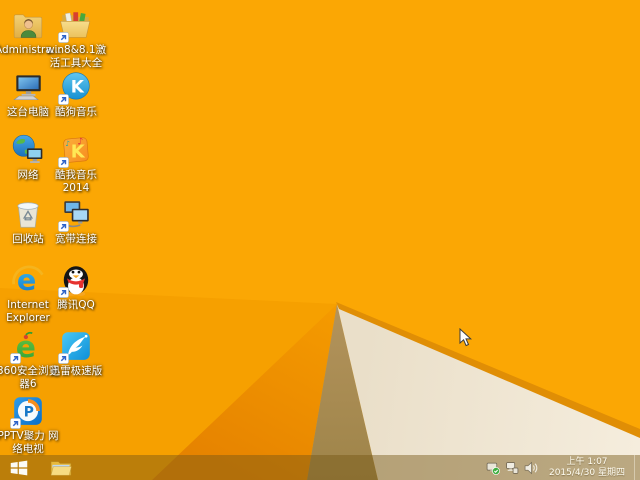  What do you see at coordinates (76, 353) in the screenshot?
I see `desktop-icon-thunder: 迅雷极速版` at bounding box center [76, 353].